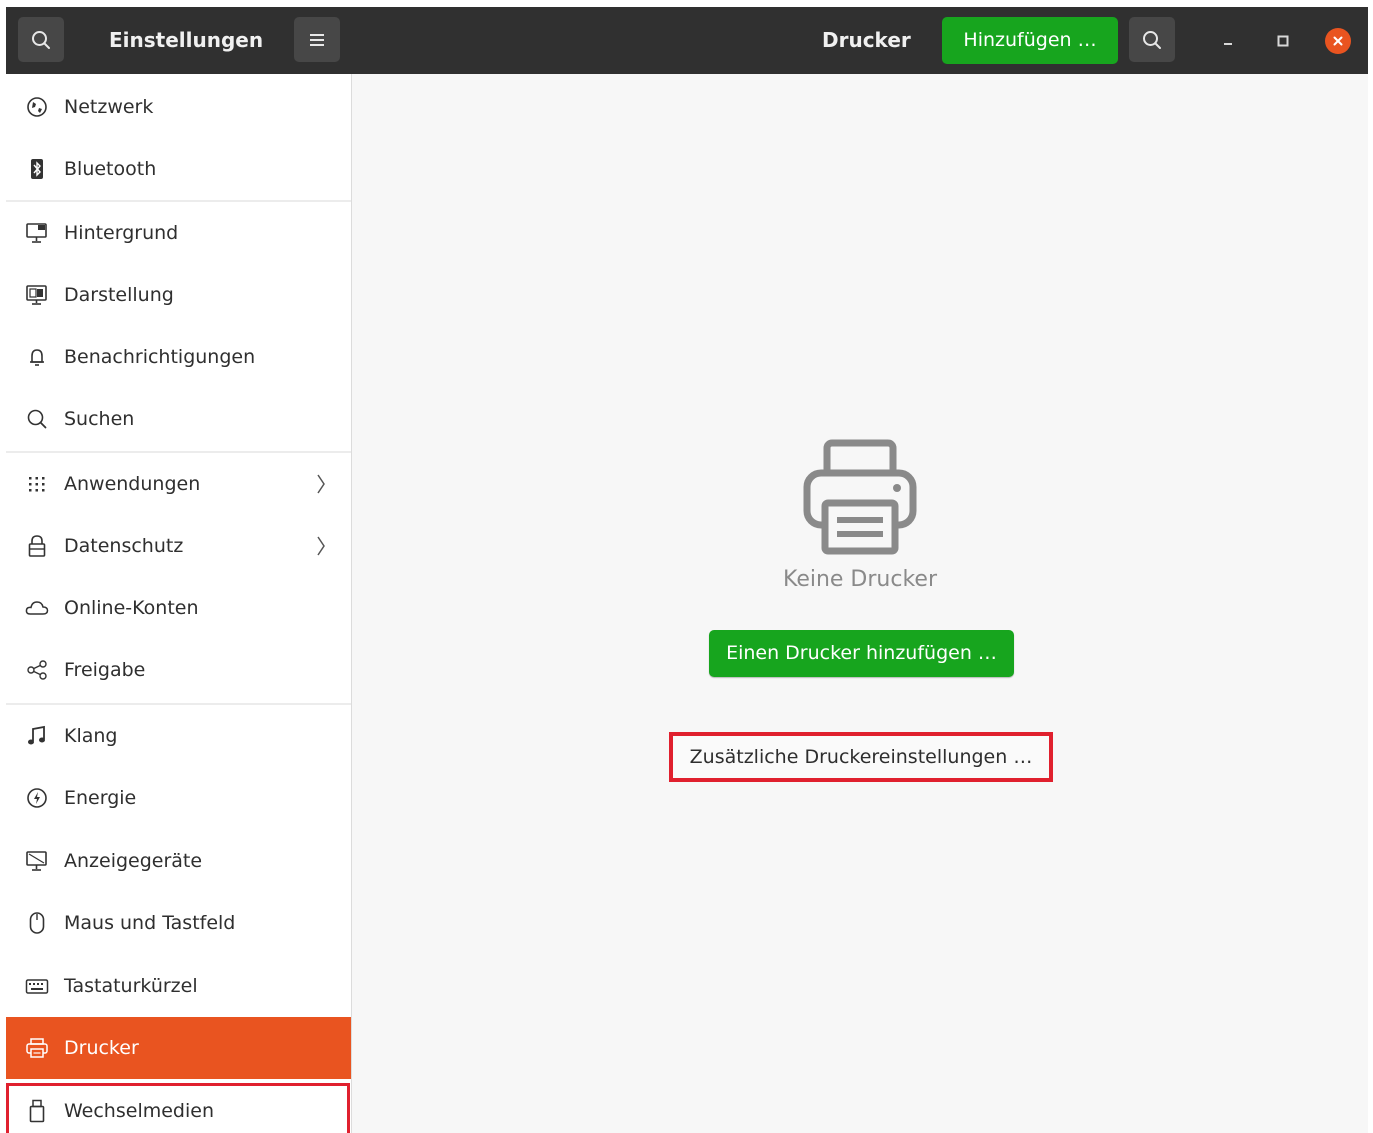  I want to click on display-icon, so click(37, 861).